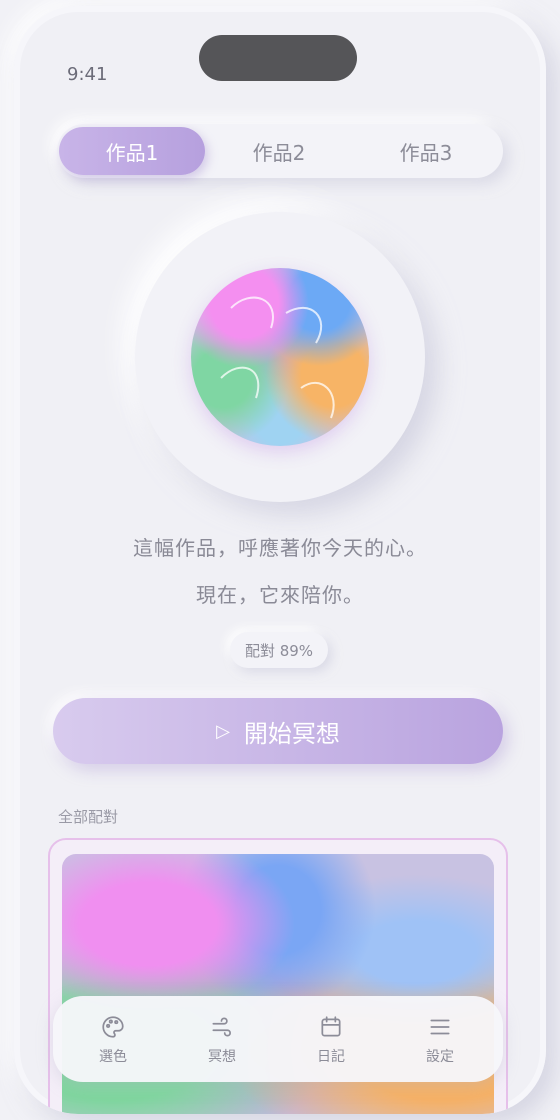  Describe the element at coordinates (223, 731) in the screenshot. I see `play-icon: ▷` at that location.